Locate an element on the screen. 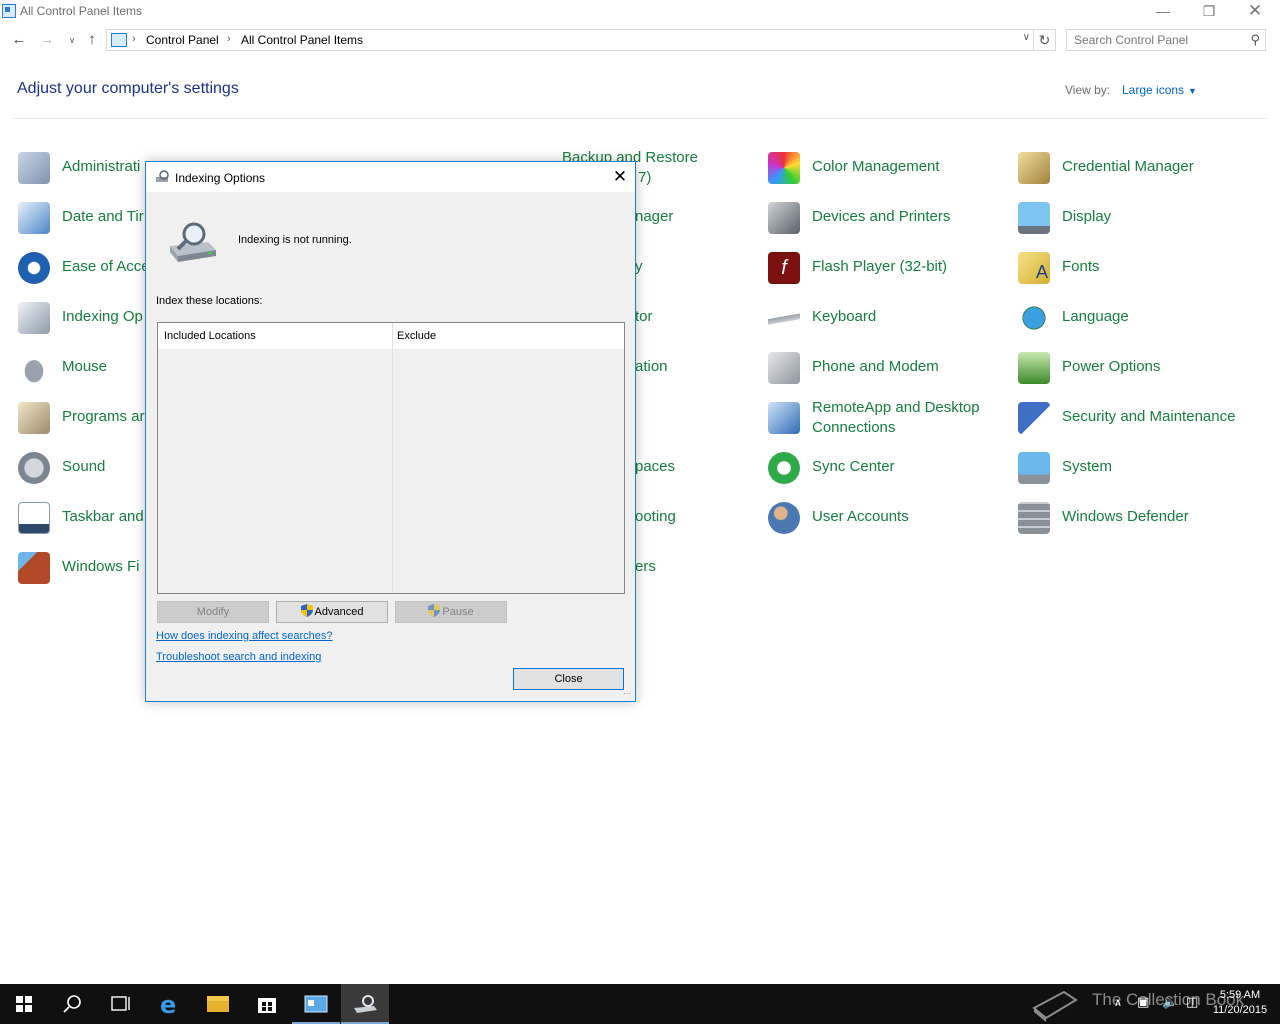  item-label: Devices and Printers is located at coordinates (881, 216).